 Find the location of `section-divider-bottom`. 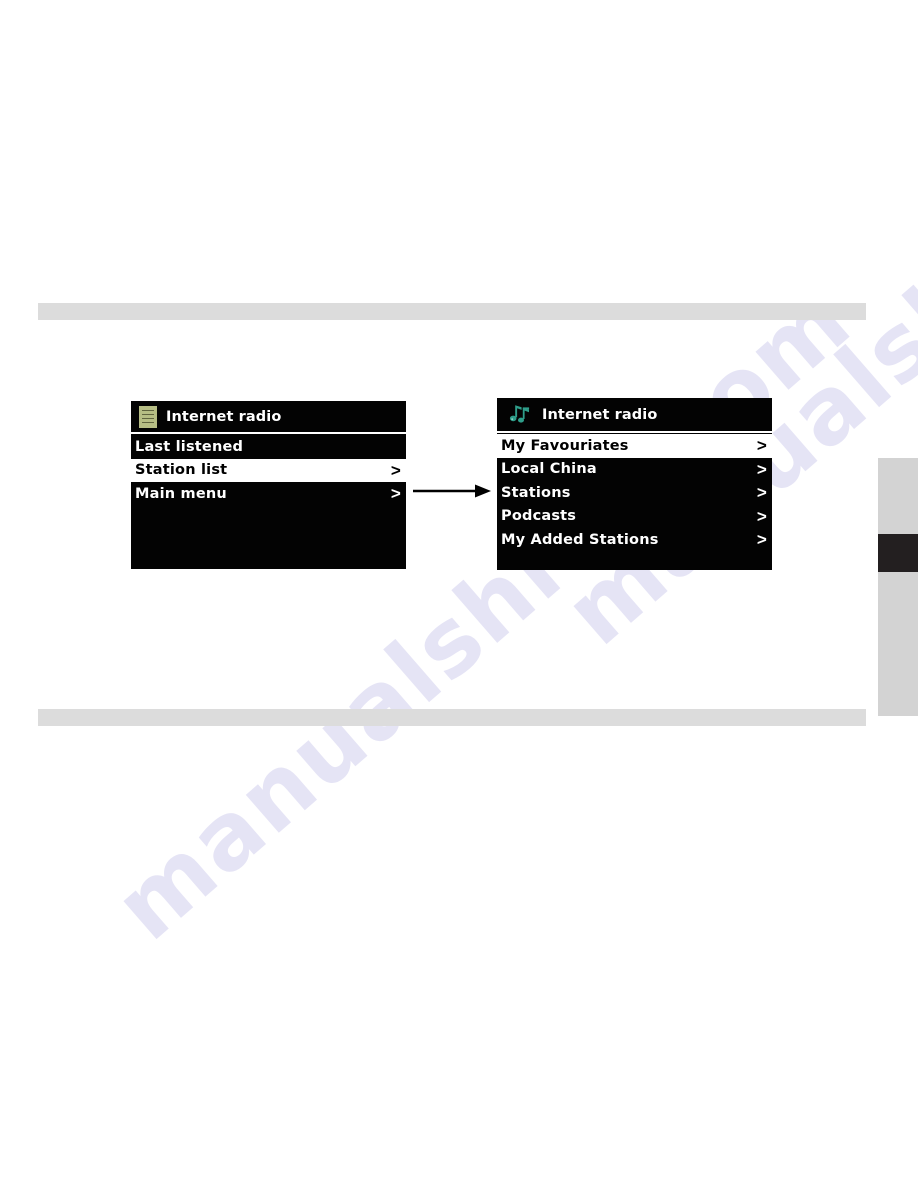

section-divider-bottom is located at coordinates (452, 717).